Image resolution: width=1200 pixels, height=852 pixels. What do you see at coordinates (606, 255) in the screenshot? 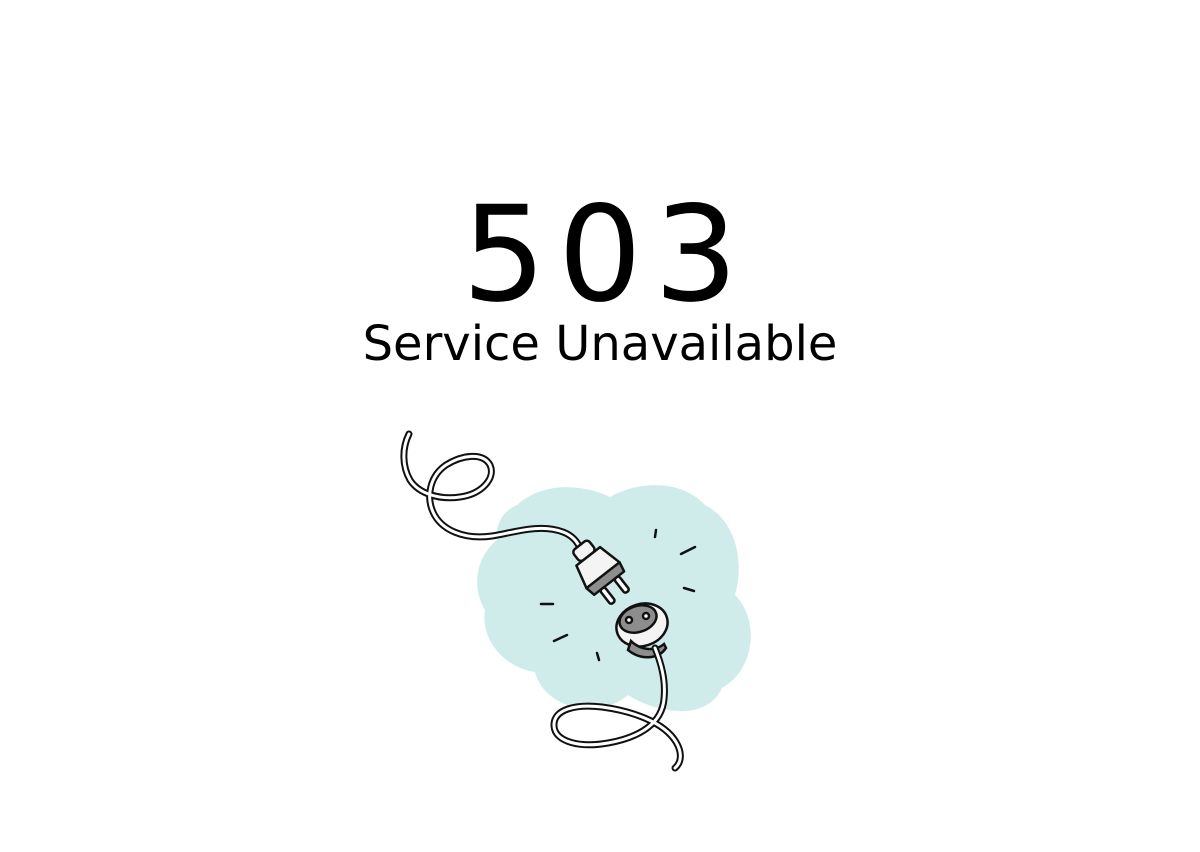
I see `error-code: 503` at bounding box center [606, 255].